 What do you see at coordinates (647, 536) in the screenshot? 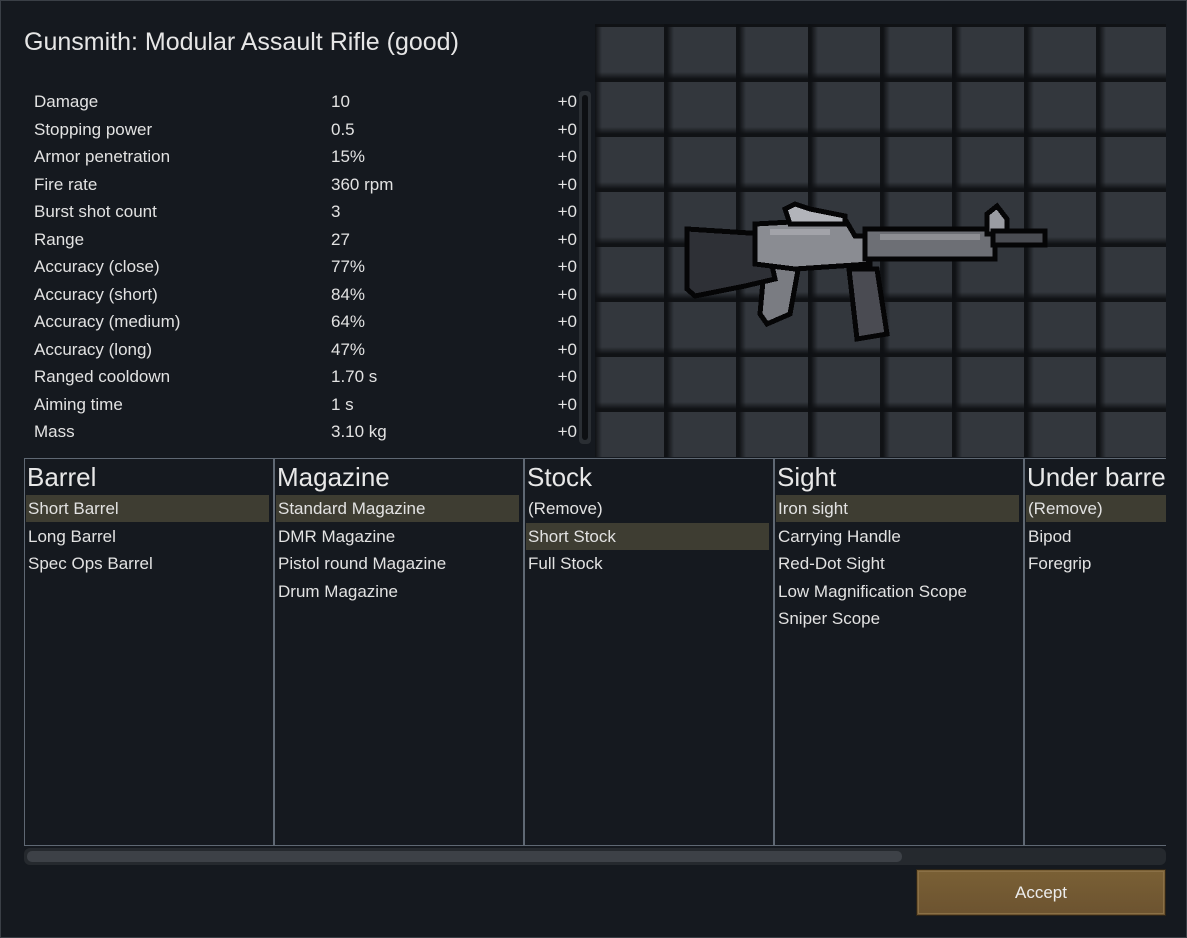
I see `slot-option: Short Stock` at bounding box center [647, 536].